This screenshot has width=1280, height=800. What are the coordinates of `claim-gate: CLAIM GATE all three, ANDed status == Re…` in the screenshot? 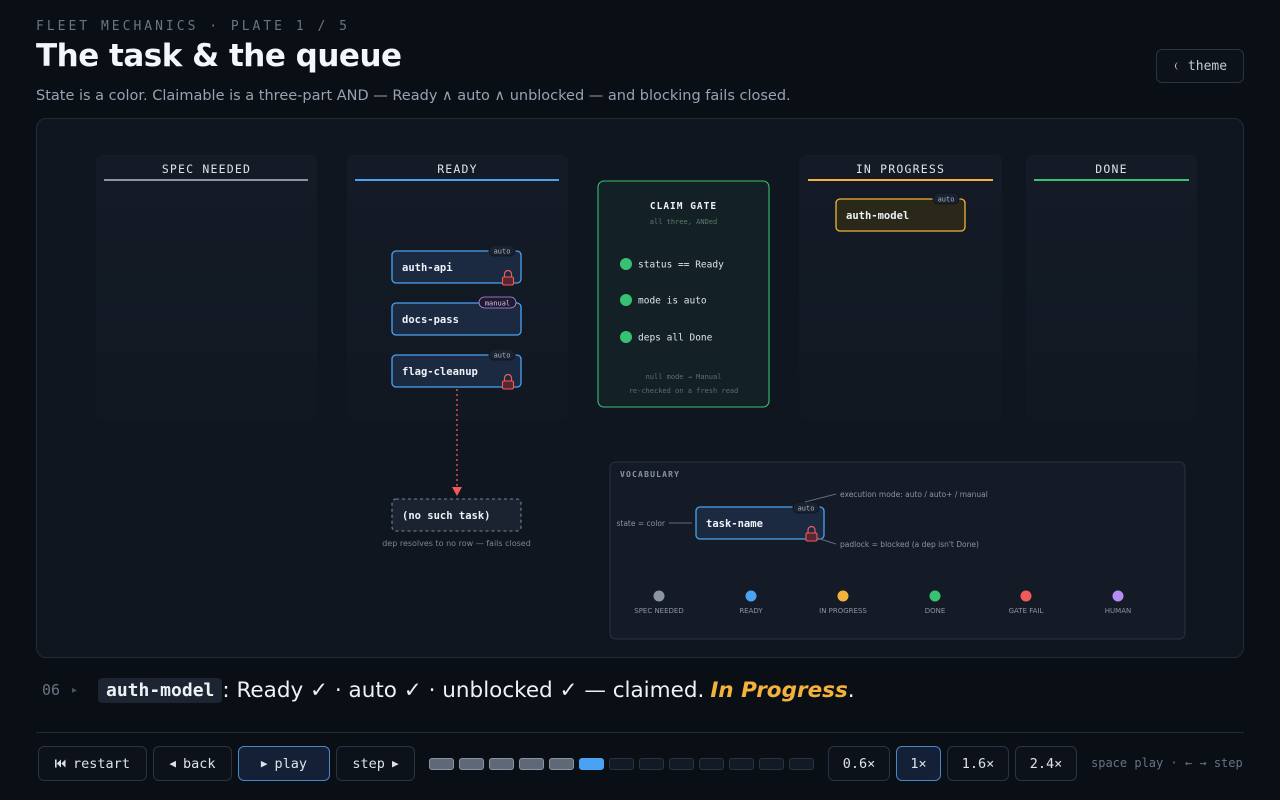 It's located at (683, 294).